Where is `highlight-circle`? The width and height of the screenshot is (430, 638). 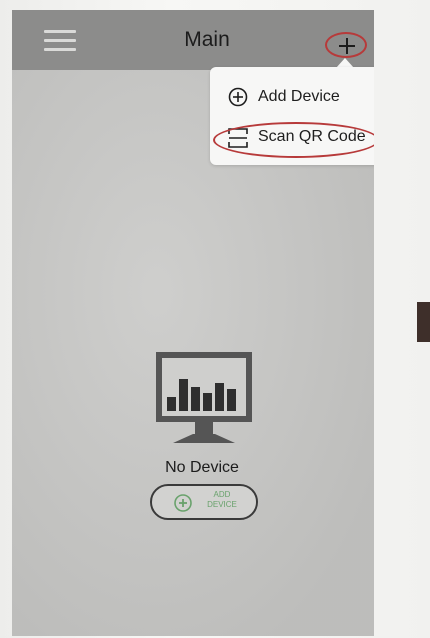
highlight-circle is located at coordinates (293, 140).